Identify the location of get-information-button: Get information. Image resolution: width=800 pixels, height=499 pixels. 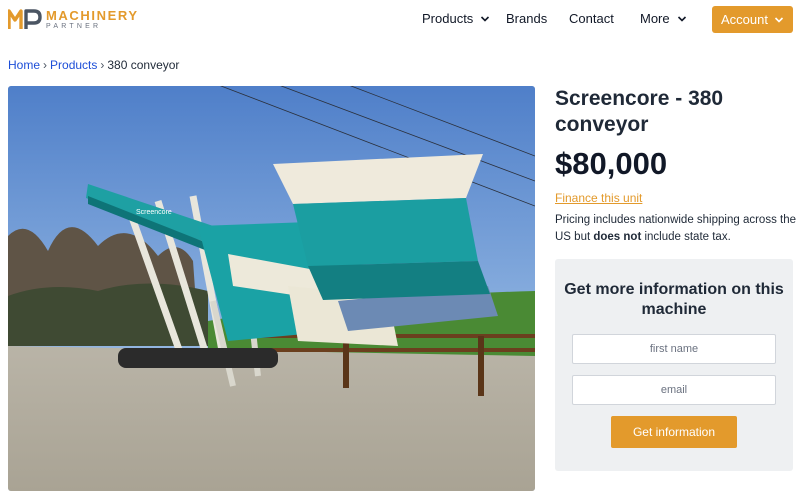
(674, 432).